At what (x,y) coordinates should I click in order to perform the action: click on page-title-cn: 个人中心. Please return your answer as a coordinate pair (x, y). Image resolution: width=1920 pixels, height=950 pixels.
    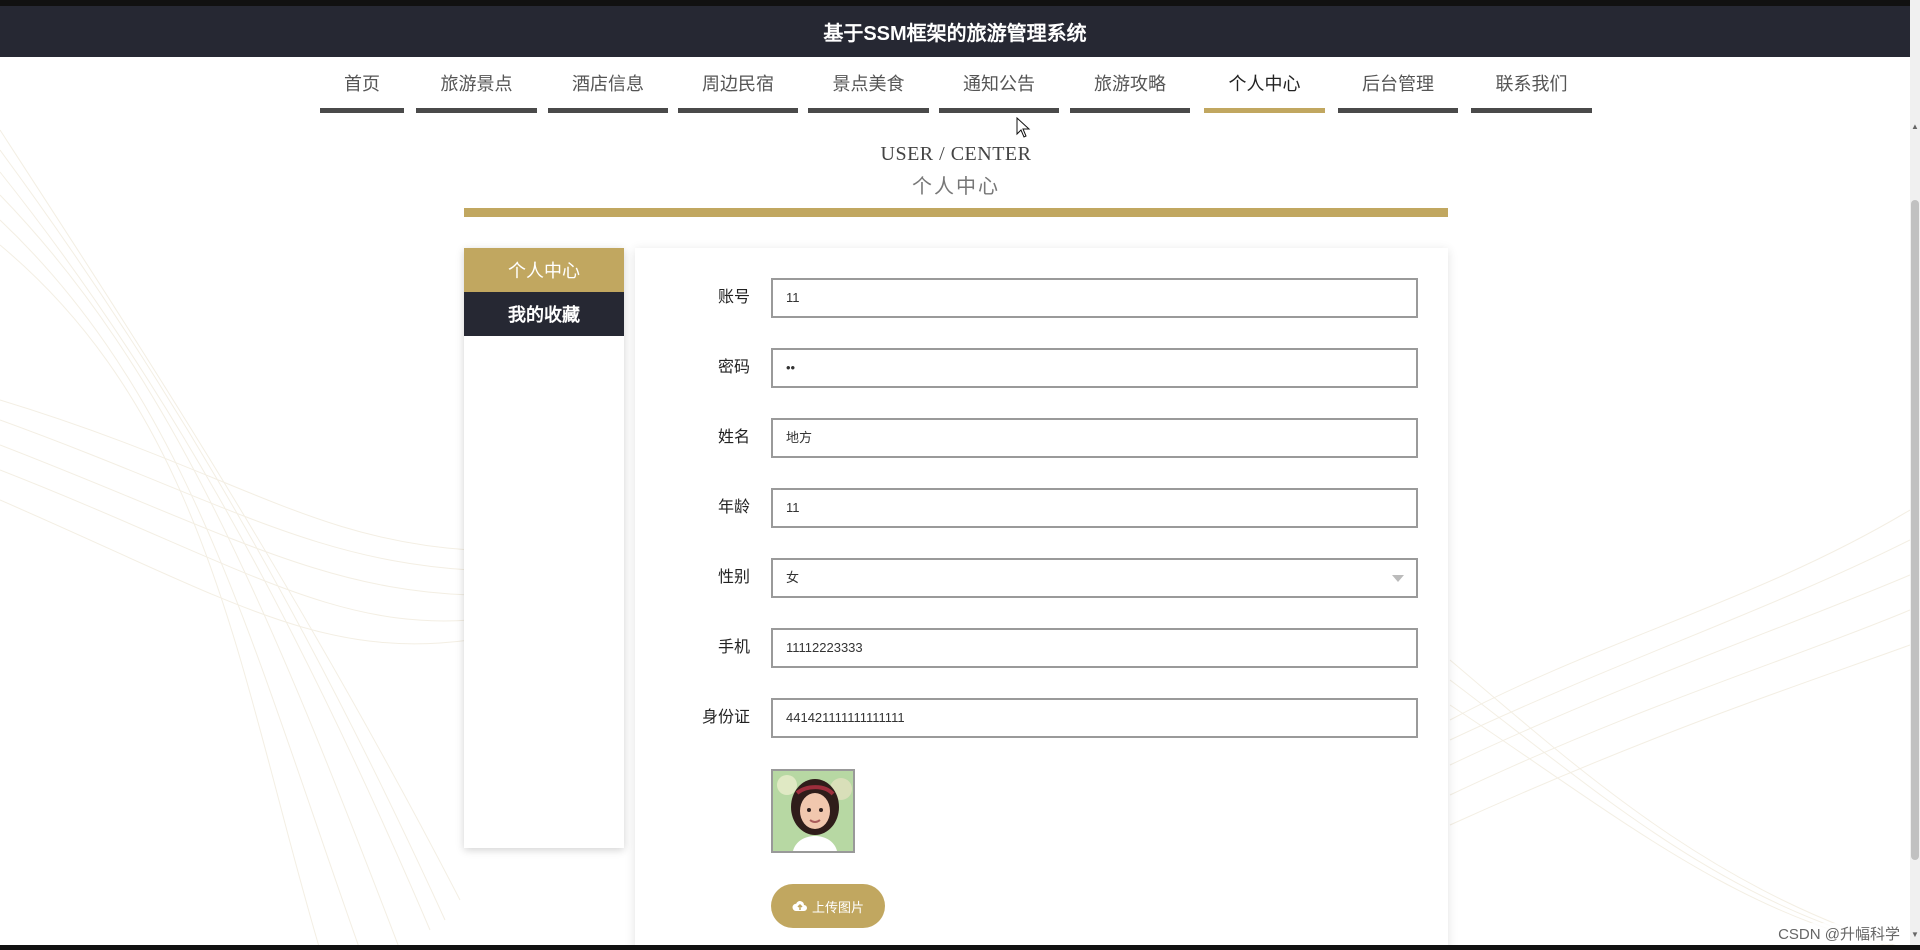
    Looking at the image, I should click on (956, 187).